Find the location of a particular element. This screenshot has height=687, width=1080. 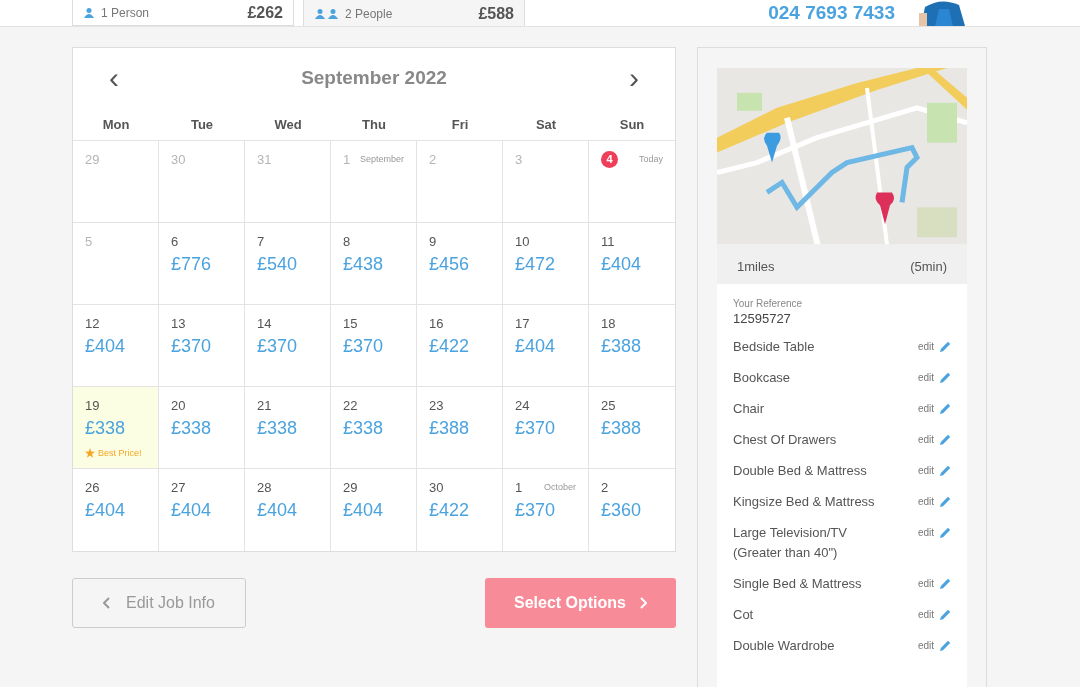

day-cell: 13 £370 is located at coordinates (202, 346).